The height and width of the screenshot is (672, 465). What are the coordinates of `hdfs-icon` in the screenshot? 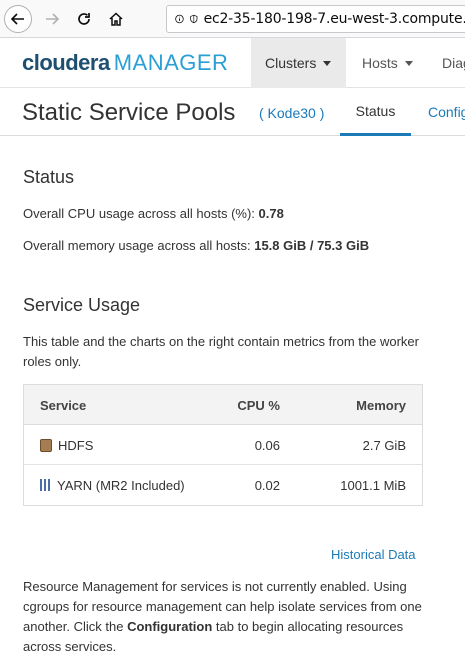 It's located at (46, 445).